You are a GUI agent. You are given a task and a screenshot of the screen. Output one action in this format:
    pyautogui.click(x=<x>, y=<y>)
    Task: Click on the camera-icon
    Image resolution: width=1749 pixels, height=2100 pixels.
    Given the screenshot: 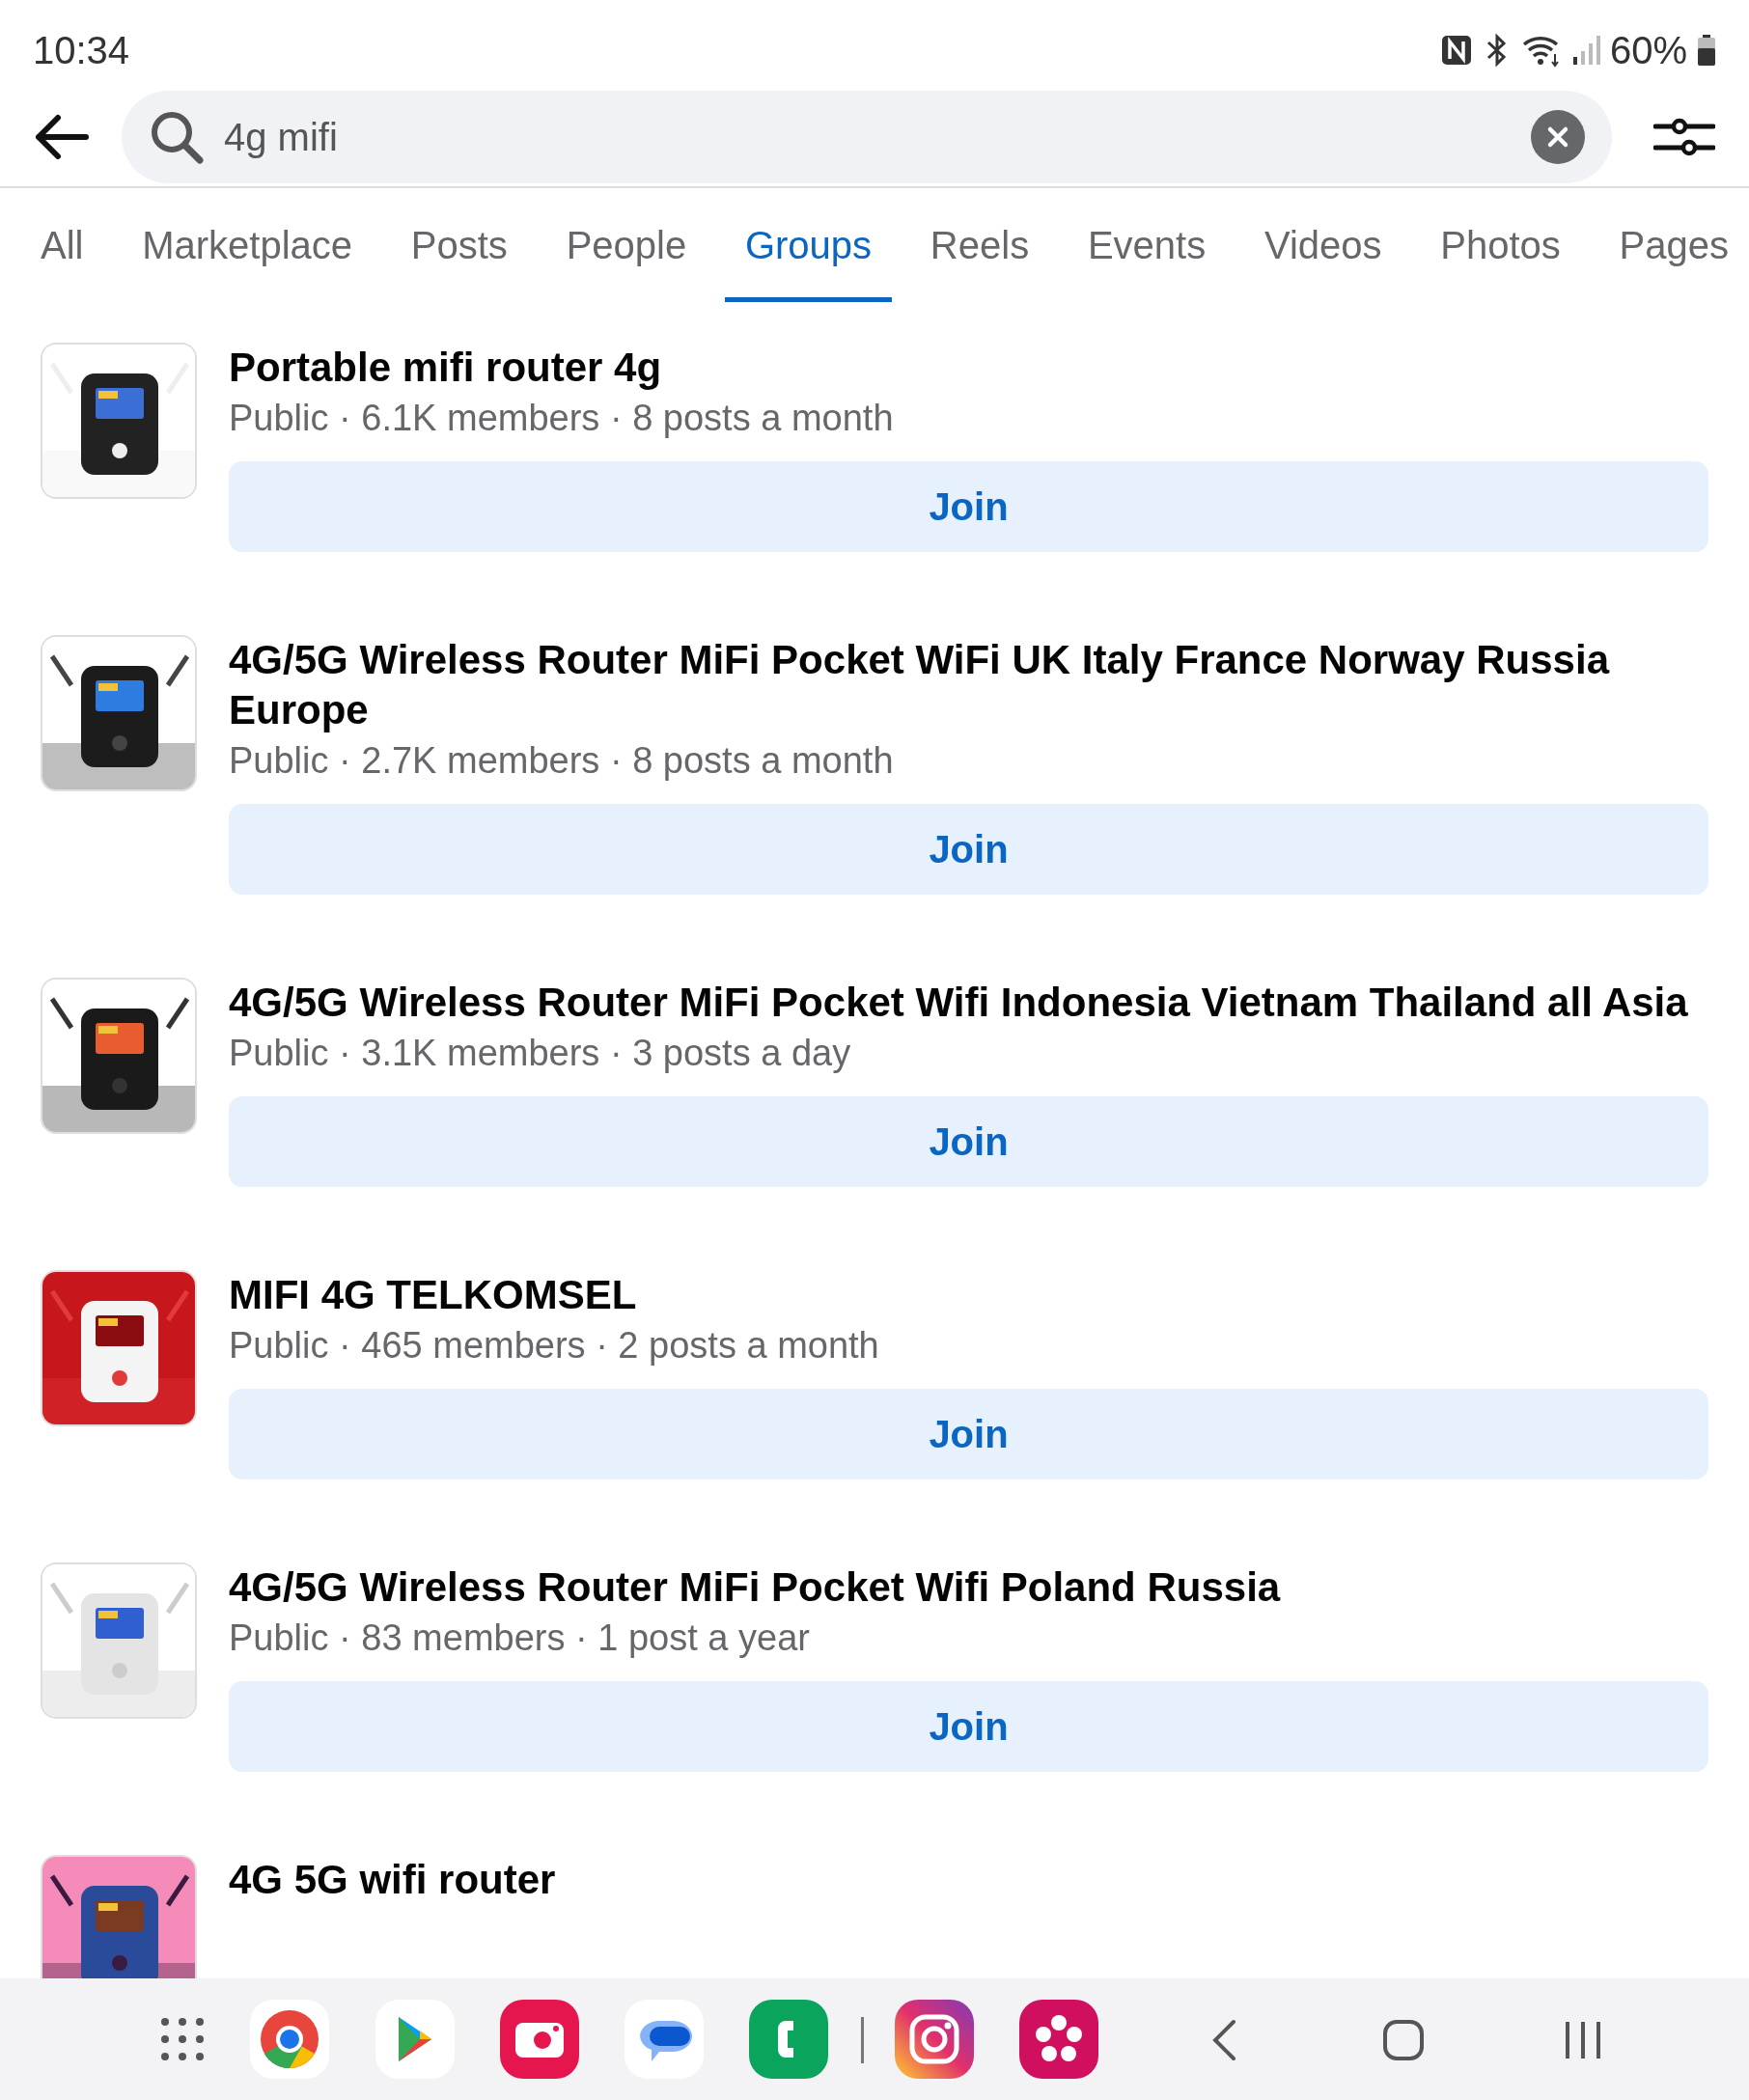 What is the action you would take?
    pyautogui.click(x=540, y=2039)
    